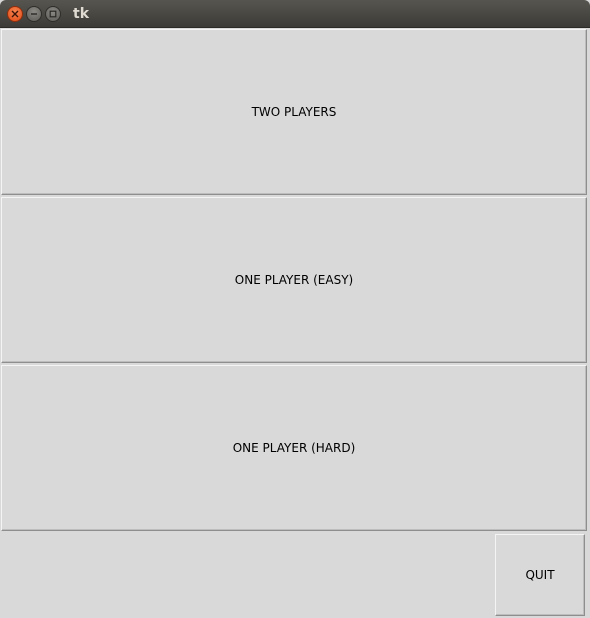  I want to click on window-title: tk, so click(81, 14).